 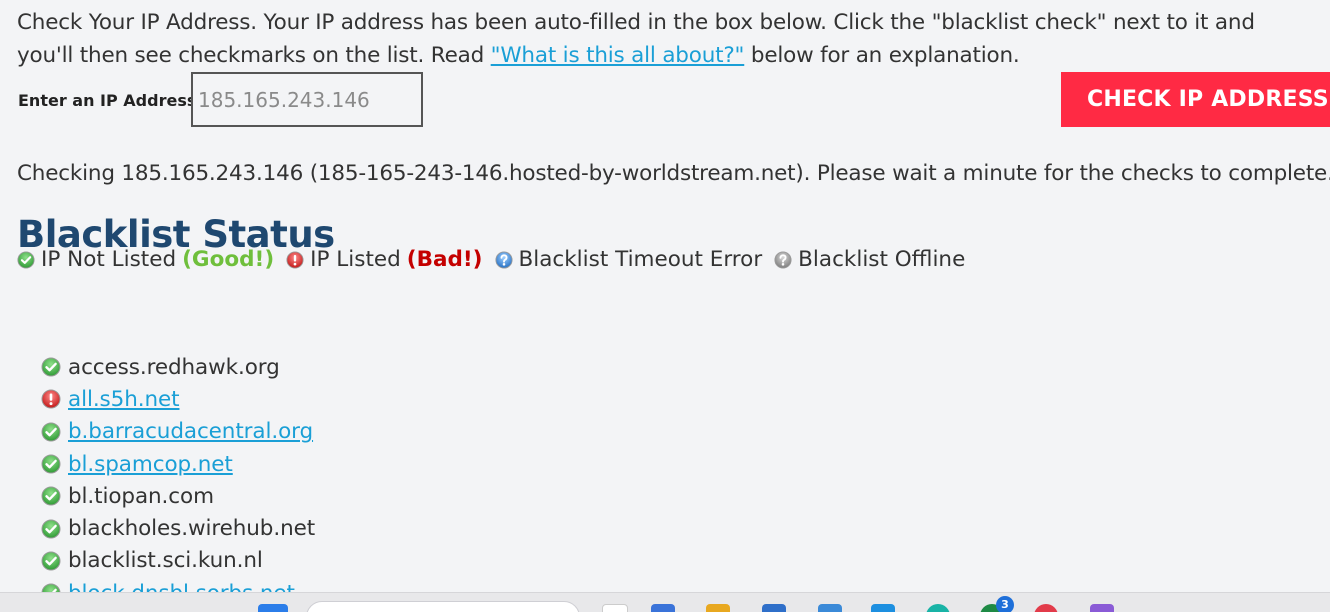 What do you see at coordinates (150, 464) in the screenshot?
I see `blacklist-link: bl.spamcop.net` at bounding box center [150, 464].